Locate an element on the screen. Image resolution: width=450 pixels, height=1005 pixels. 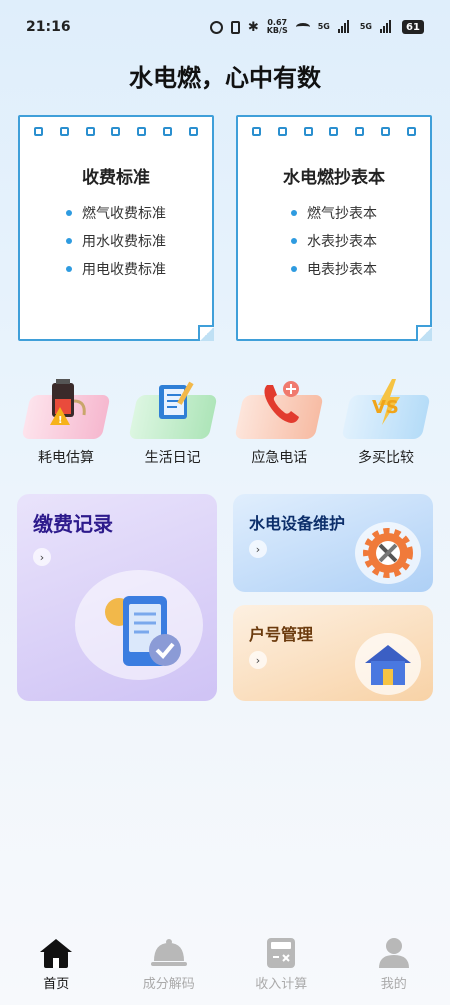
phone-icon is located at coordinates (282, 402).